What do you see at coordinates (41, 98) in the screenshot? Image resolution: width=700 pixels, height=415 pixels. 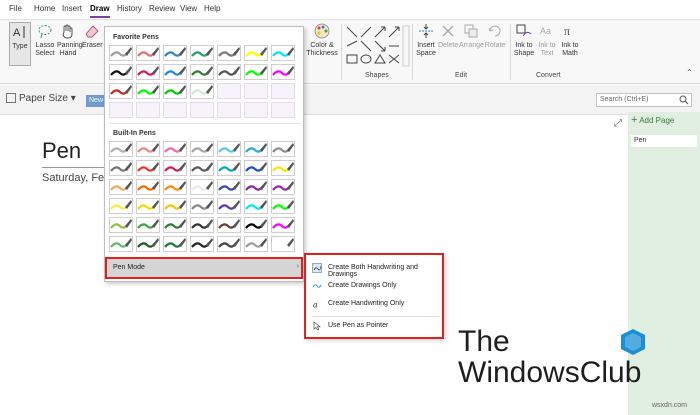 I see `paper-size-dropdown: Paper Size ▾` at bounding box center [41, 98].